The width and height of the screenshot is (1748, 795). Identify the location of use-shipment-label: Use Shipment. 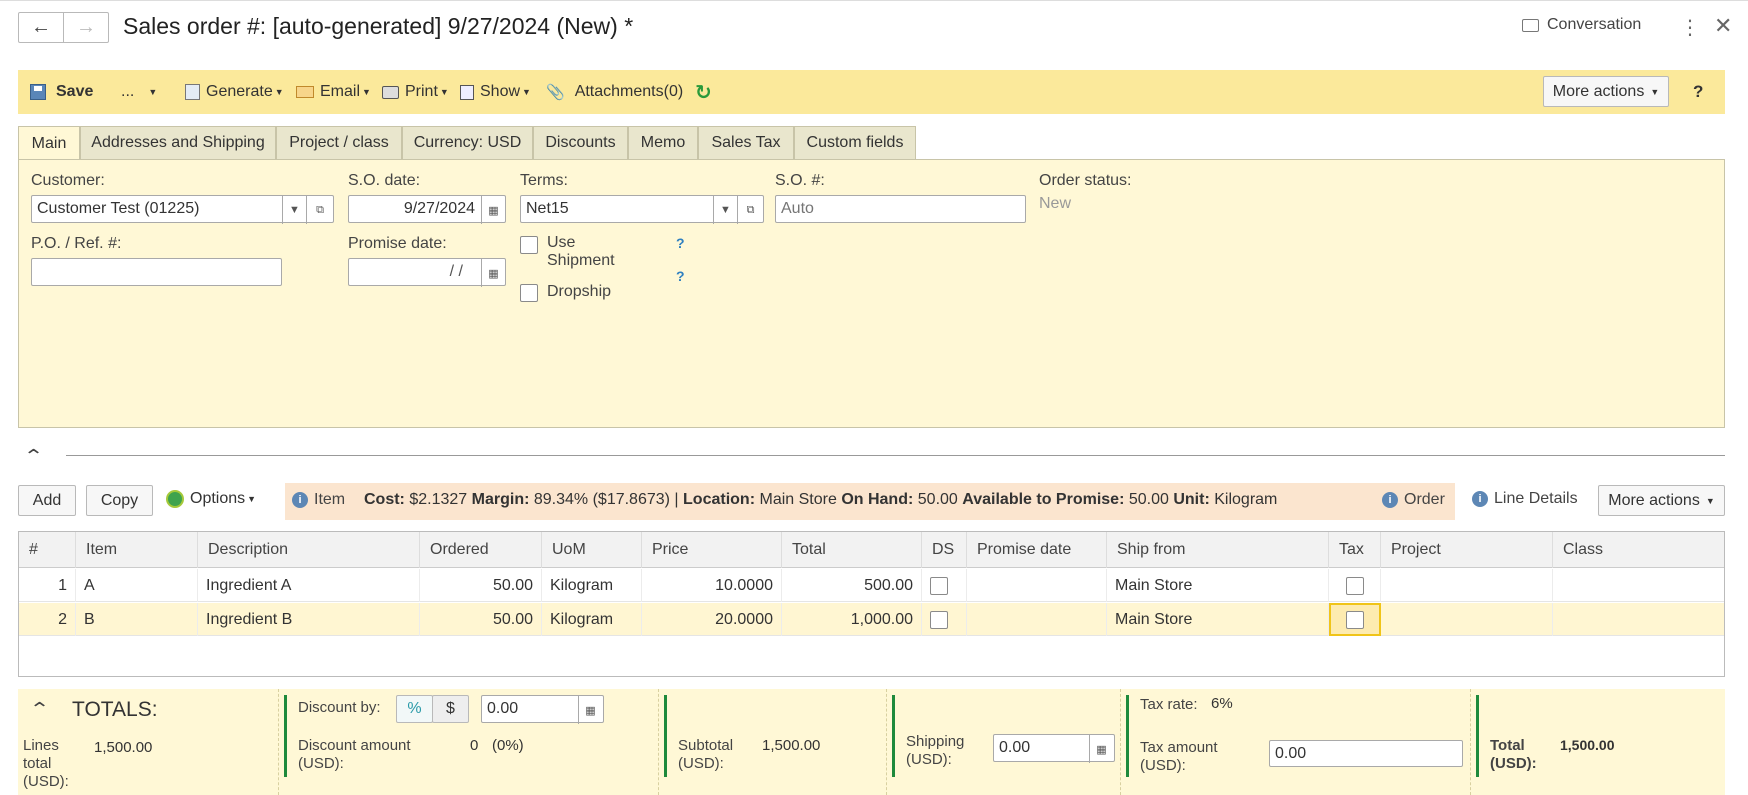
(581, 251).